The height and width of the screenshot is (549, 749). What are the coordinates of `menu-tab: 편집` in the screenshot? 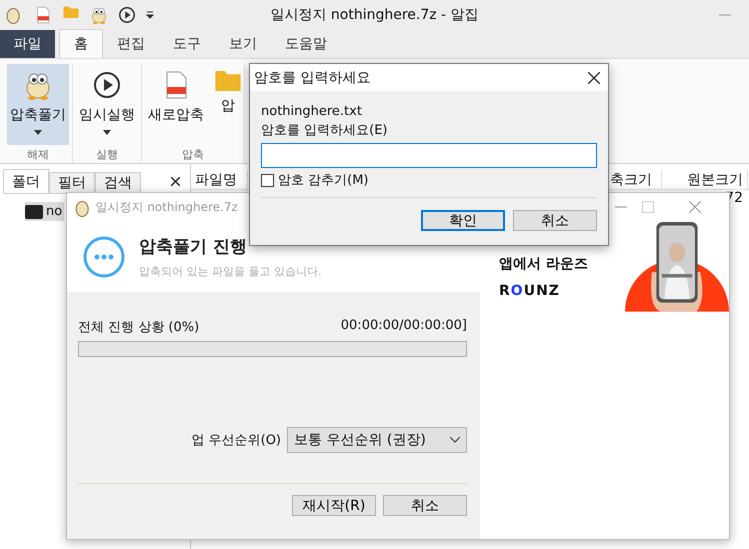 It's located at (131, 44).